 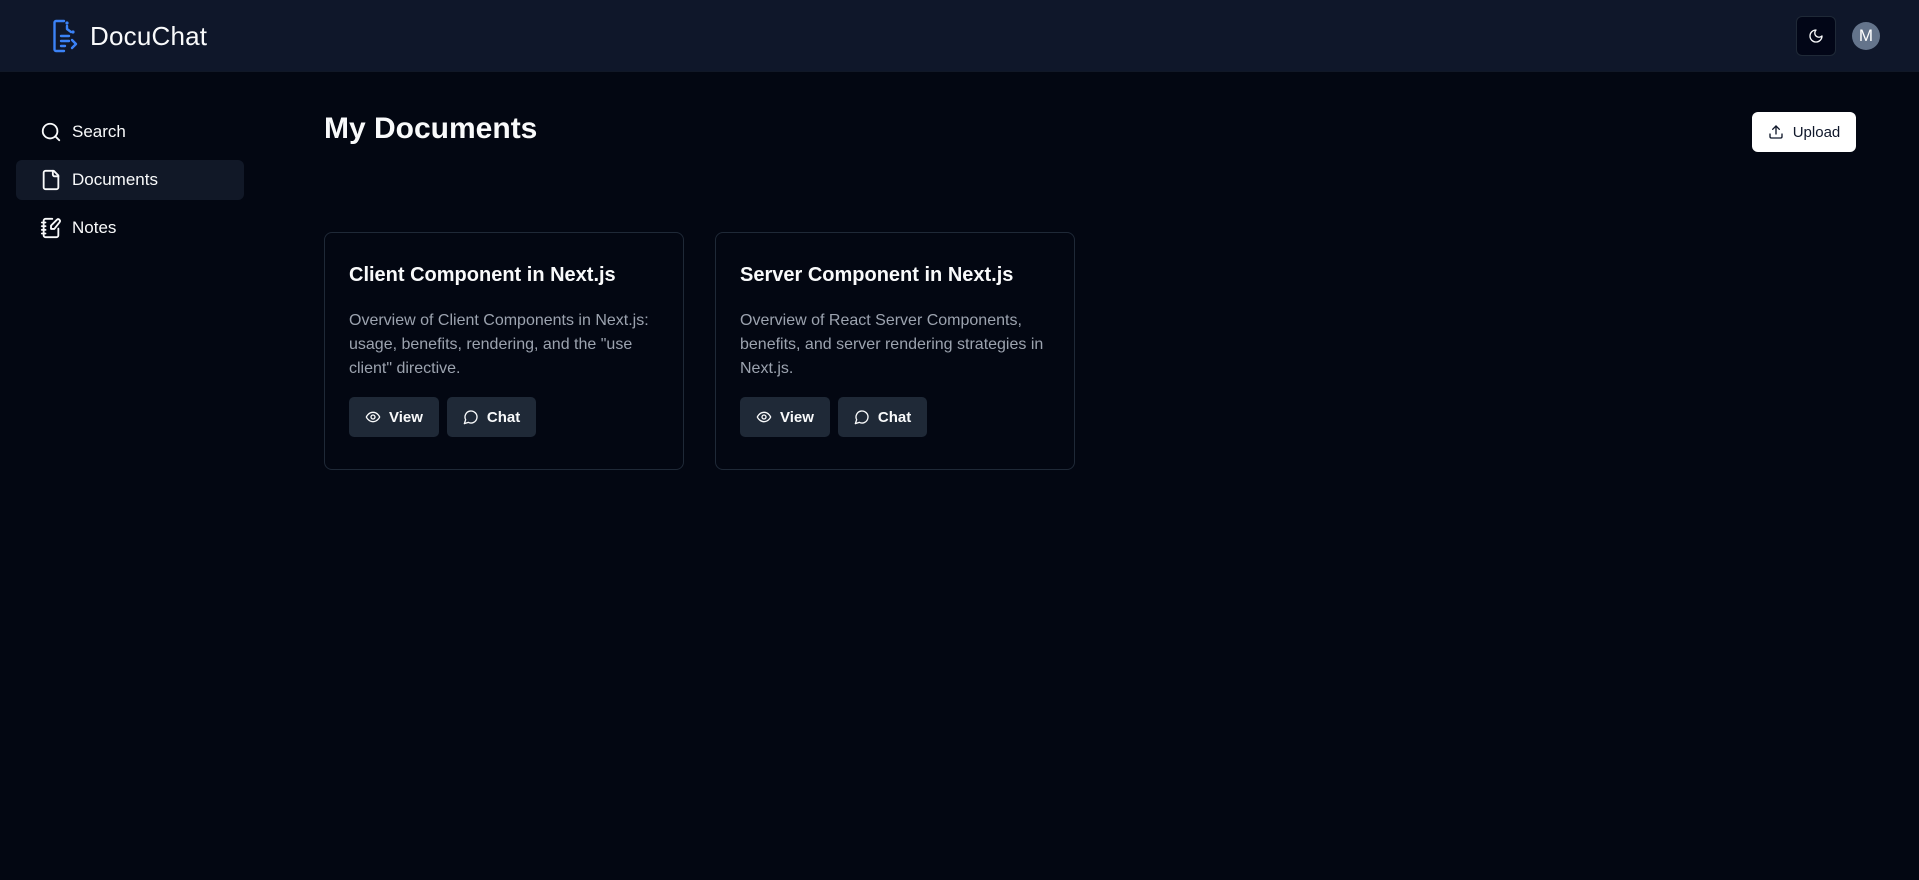 What do you see at coordinates (51, 132) in the screenshot?
I see `search-icon` at bounding box center [51, 132].